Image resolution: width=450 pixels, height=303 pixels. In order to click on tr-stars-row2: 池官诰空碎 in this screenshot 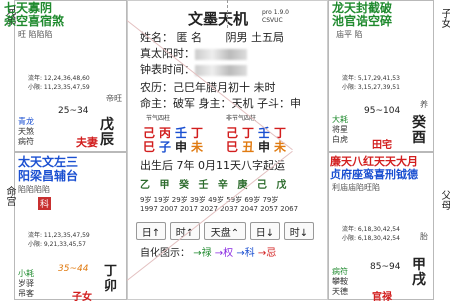, I will do `click(362, 21)`.